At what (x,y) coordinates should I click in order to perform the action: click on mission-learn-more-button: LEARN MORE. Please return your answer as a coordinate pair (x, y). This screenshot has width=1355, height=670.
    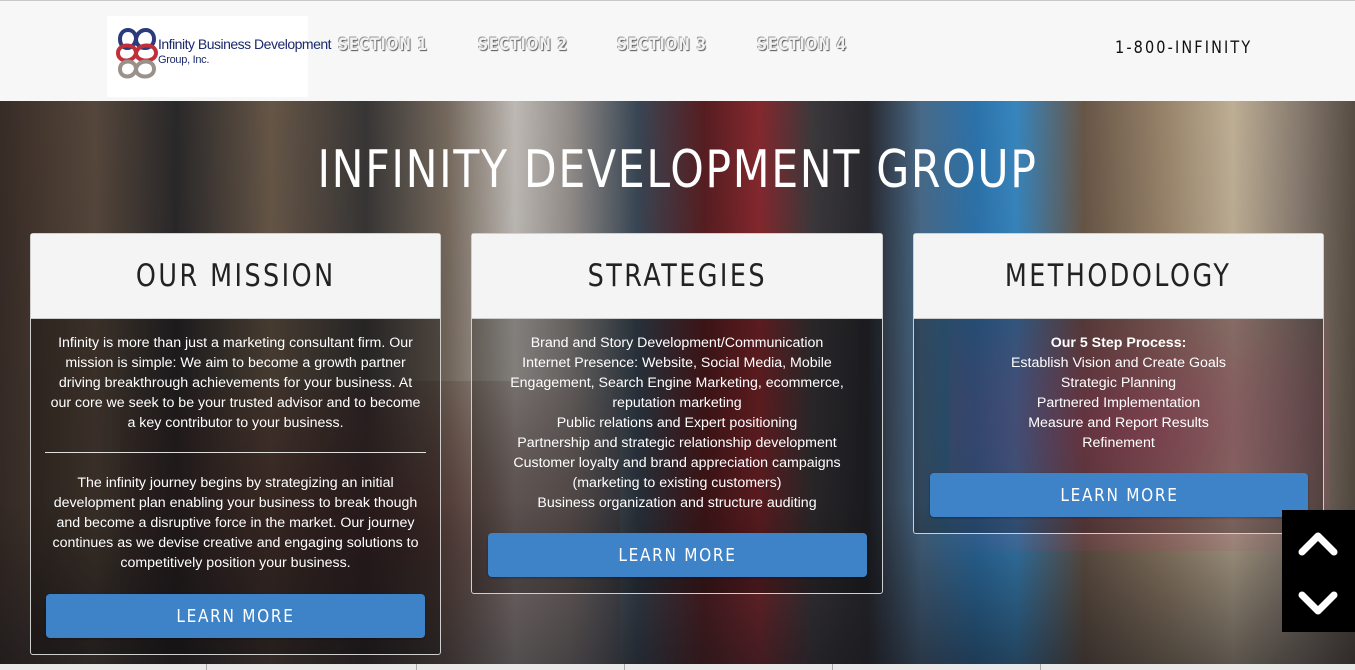
    Looking at the image, I should click on (235, 616).